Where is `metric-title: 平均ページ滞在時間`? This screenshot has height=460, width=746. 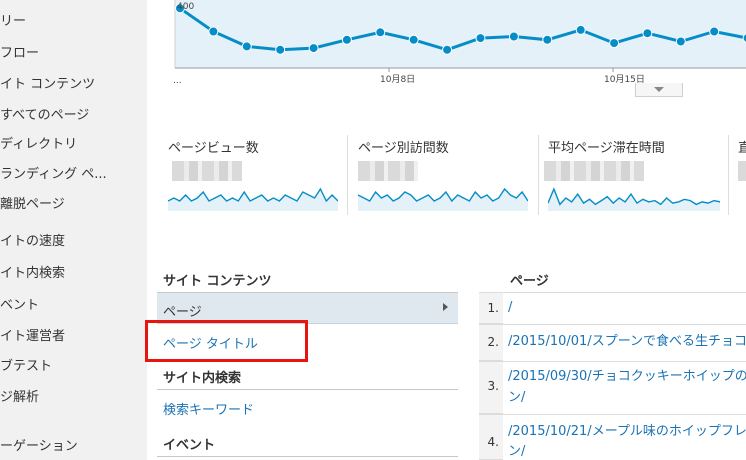 metric-title: 平均ページ滞在時間 is located at coordinates (606, 148).